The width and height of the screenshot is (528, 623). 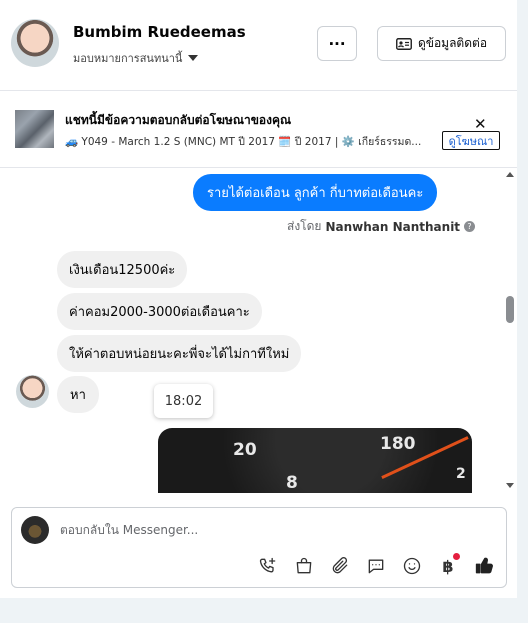 What do you see at coordinates (480, 124) in the screenshot?
I see `close-icon: ✕` at bounding box center [480, 124].